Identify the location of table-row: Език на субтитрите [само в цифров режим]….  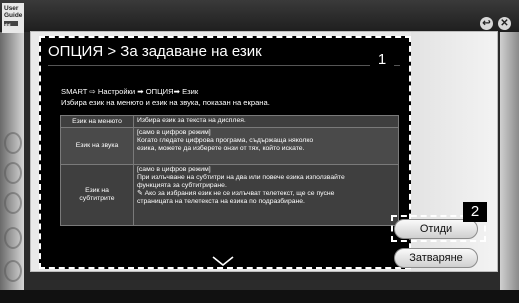
(229, 195).